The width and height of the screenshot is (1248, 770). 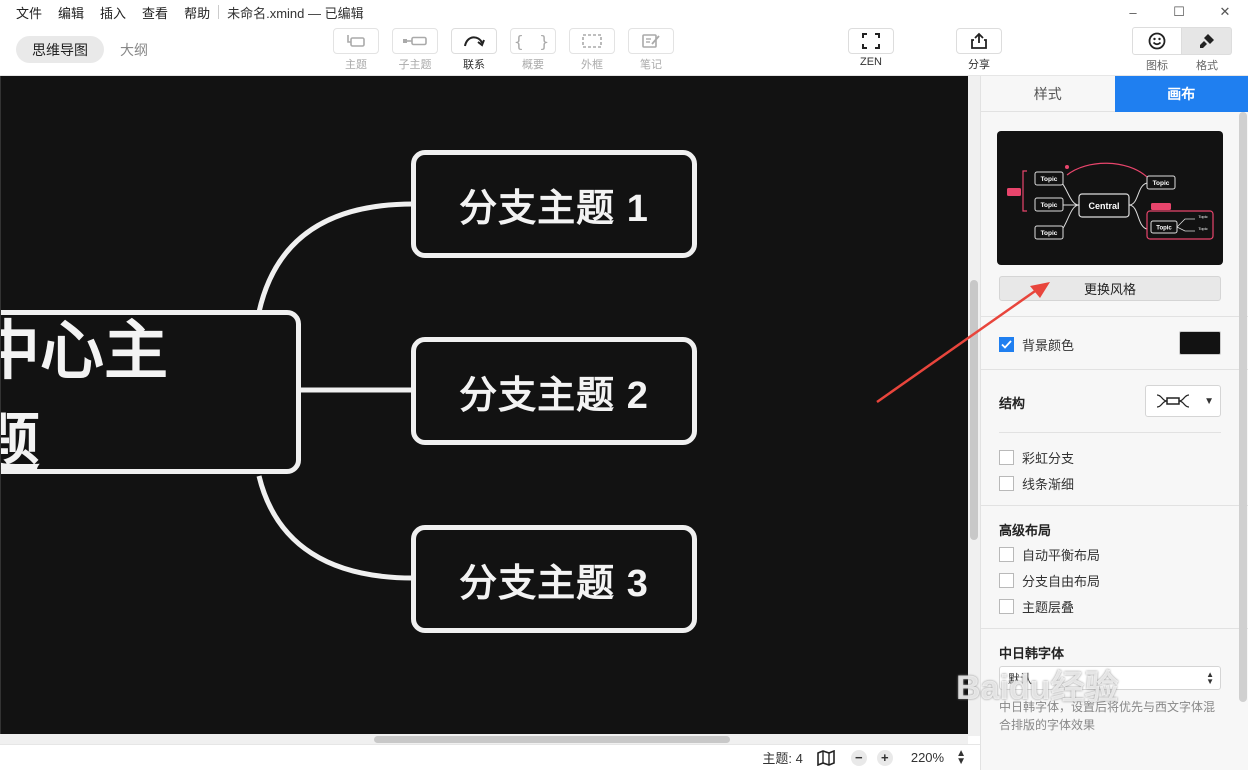 What do you see at coordinates (1006, 554) in the screenshot?
I see `auto-balance-checkbox` at bounding box center [1006, 554].